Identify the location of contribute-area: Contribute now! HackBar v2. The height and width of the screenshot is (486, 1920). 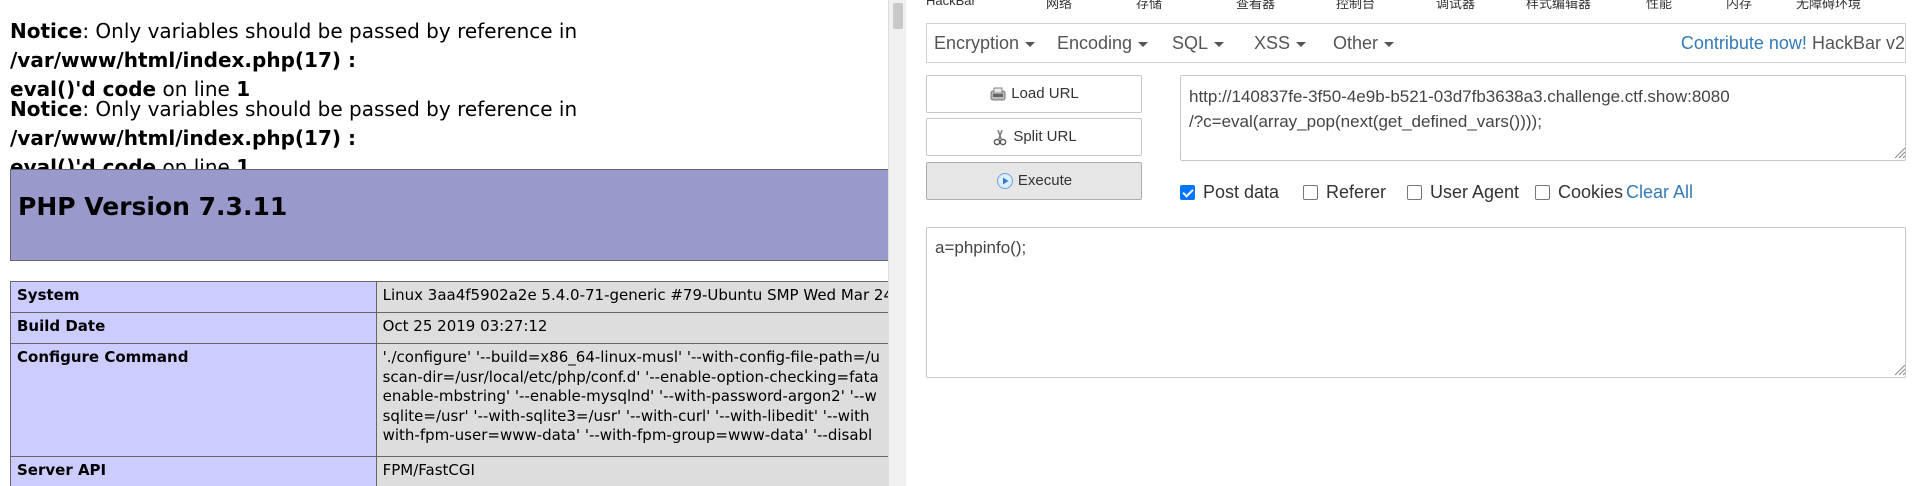
(1793, 43).